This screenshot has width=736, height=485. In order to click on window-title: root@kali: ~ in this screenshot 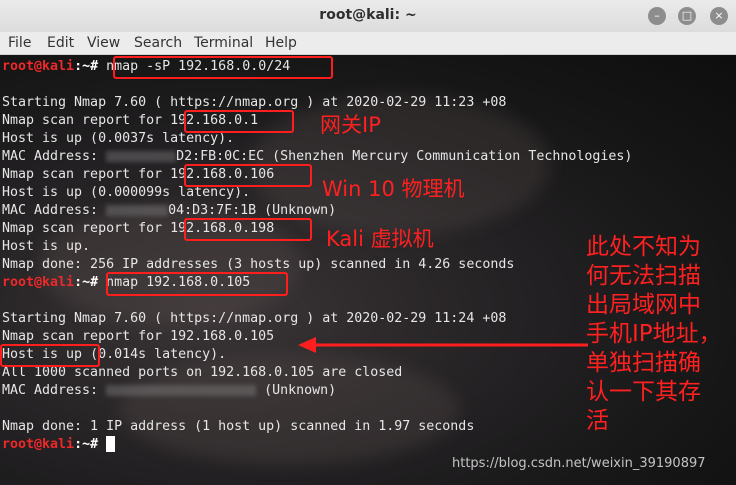, I will do `click(368, 15)`.